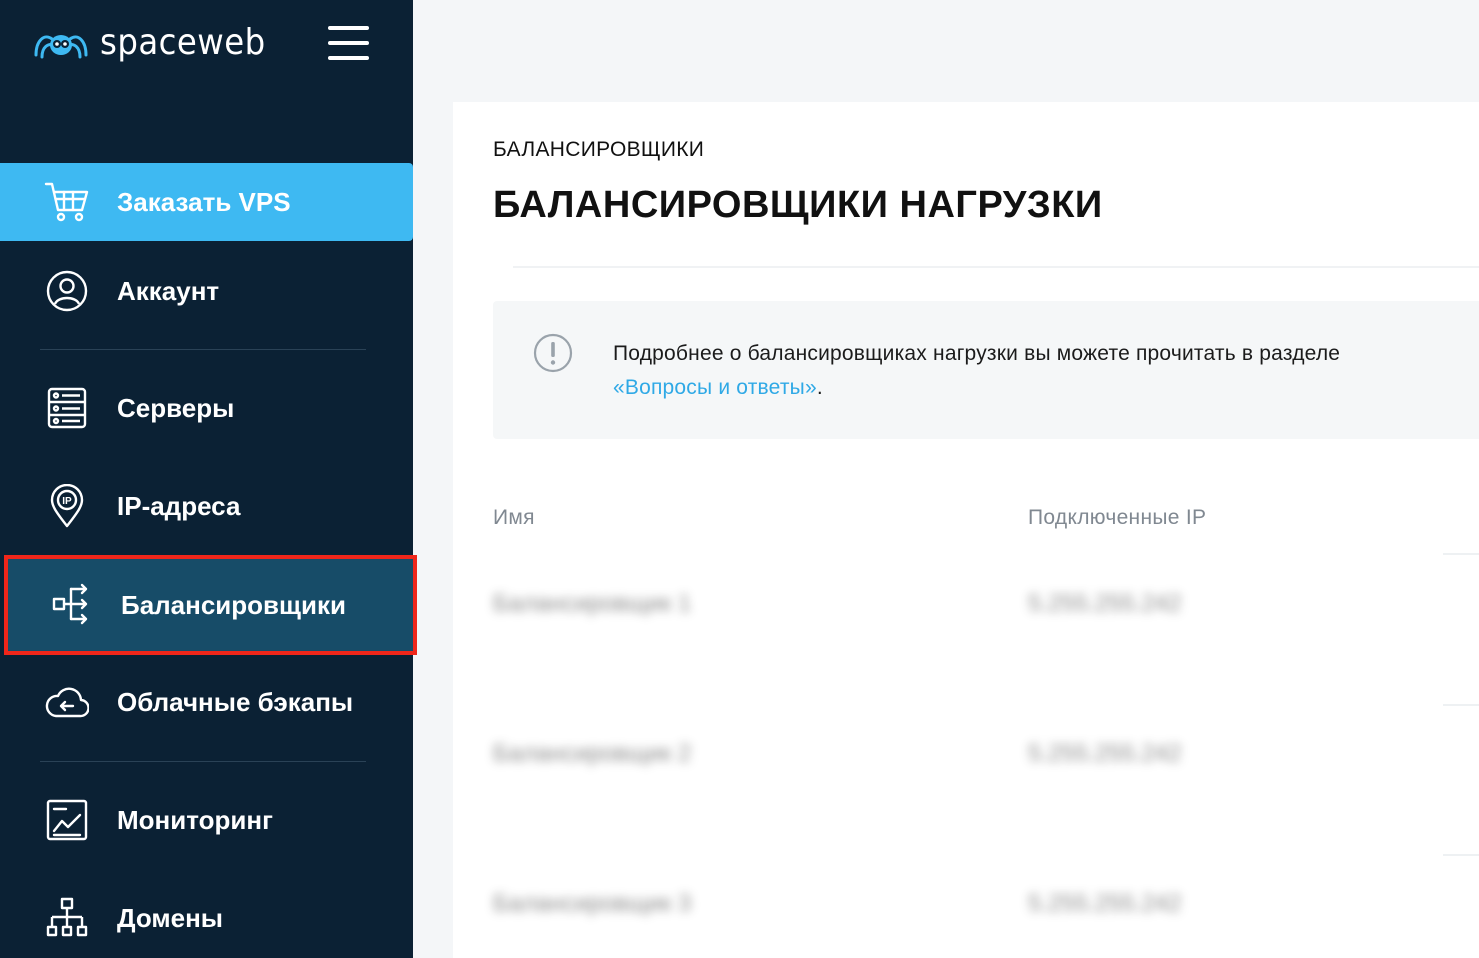  I want to click on balancer-icon, so click(71, 605).